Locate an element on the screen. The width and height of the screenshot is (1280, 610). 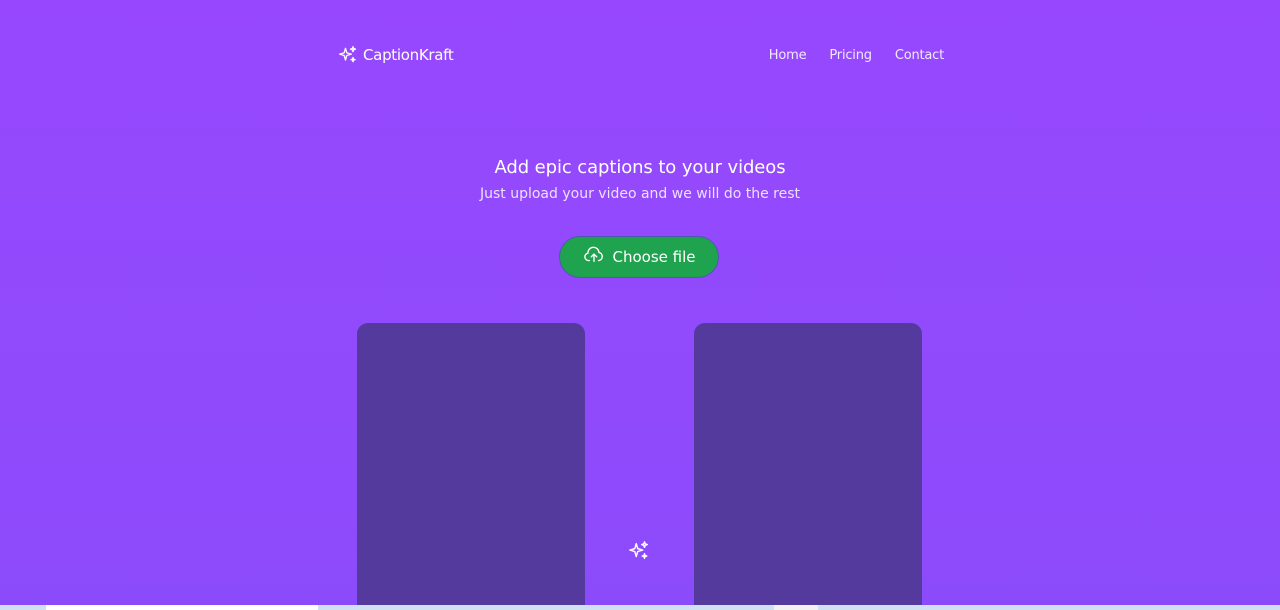
bottom-edge-strip is located at coordinates (640, 607).